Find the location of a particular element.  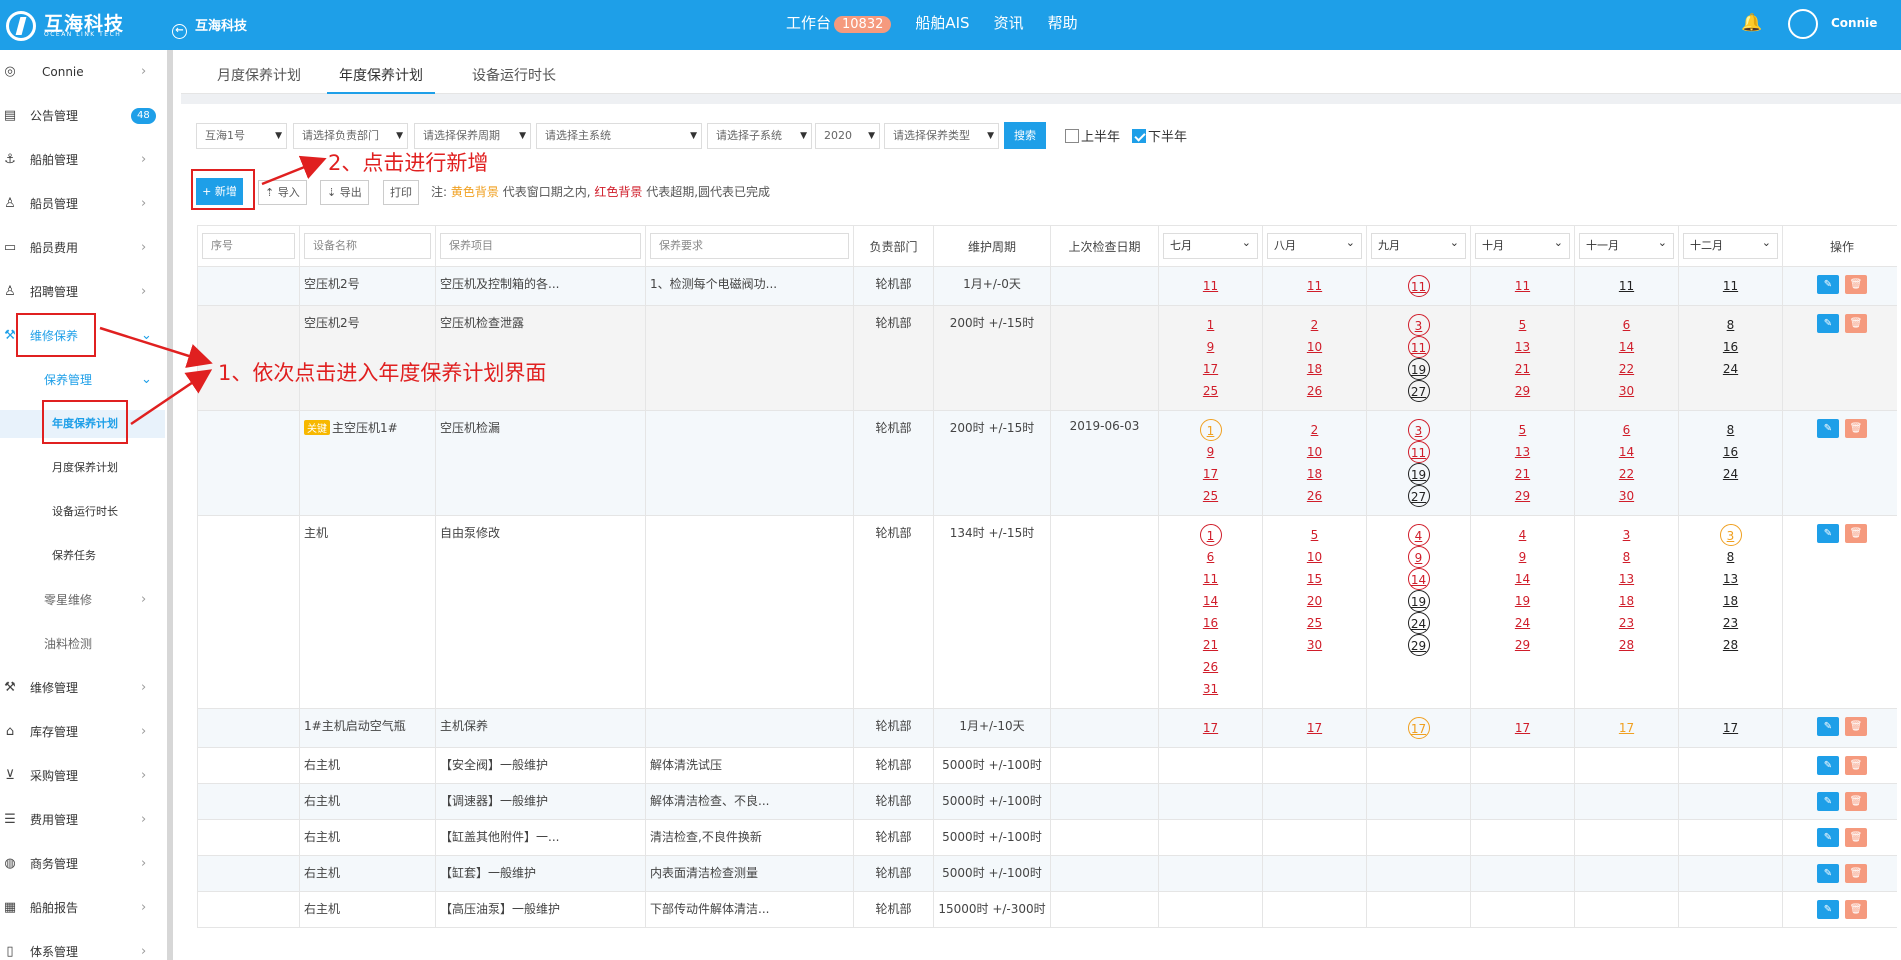

schedule-day-link: 13 is located at coordinates (1523, 452).